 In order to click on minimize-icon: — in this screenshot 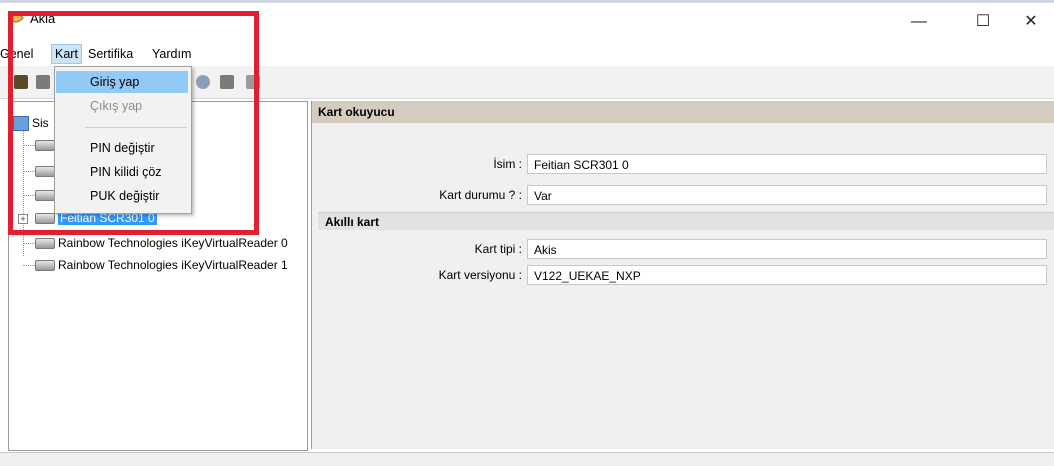, I will do `click(919, 21)`.